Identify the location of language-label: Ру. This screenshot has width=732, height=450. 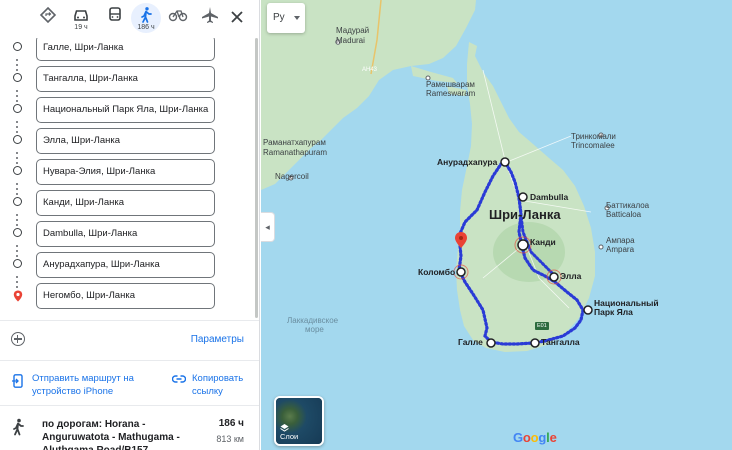
(279, 17).